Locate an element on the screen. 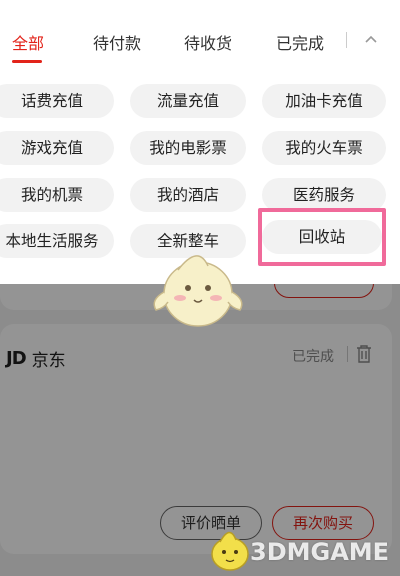 Image resolution: width=400 pixels, height=576 pixels. tab-divider is located at coordinates (346, 40).